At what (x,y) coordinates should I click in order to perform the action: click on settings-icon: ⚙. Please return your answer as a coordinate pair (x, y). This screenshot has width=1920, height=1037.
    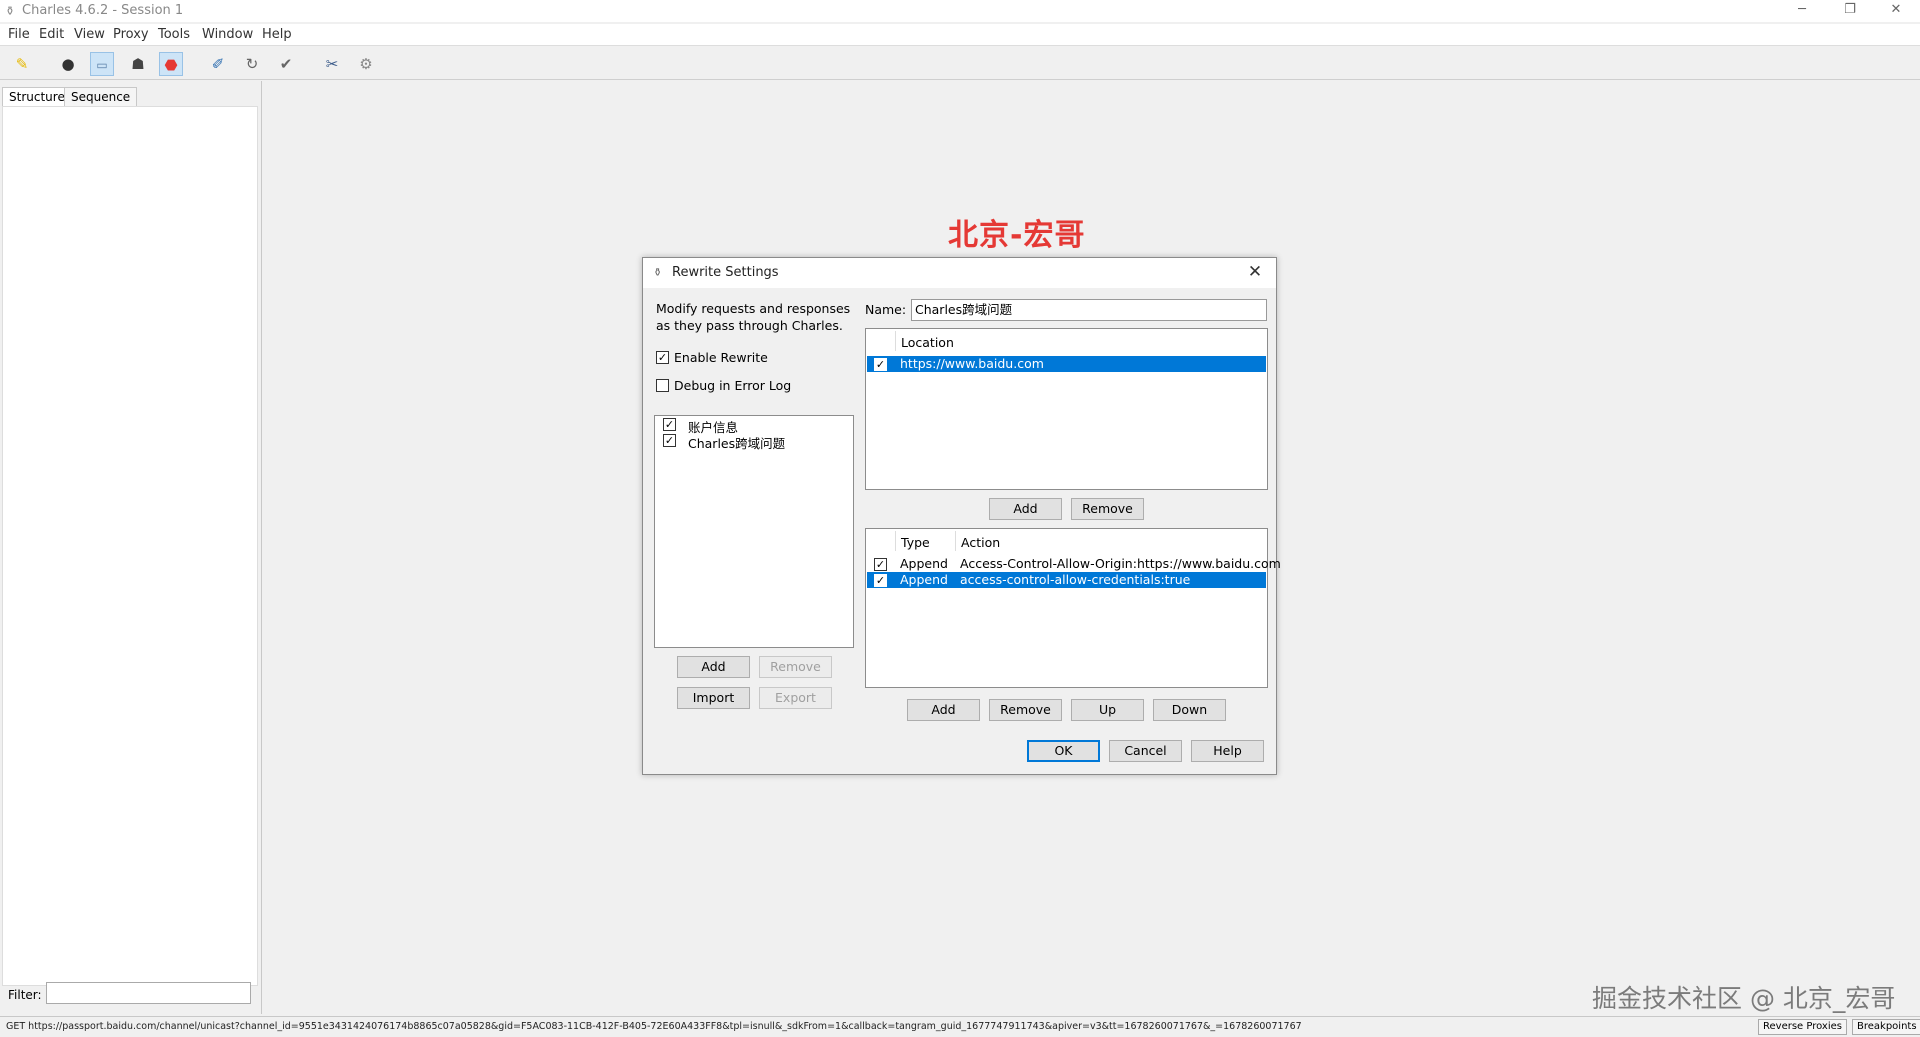
    Looking at the image, I should click on (366, 64).